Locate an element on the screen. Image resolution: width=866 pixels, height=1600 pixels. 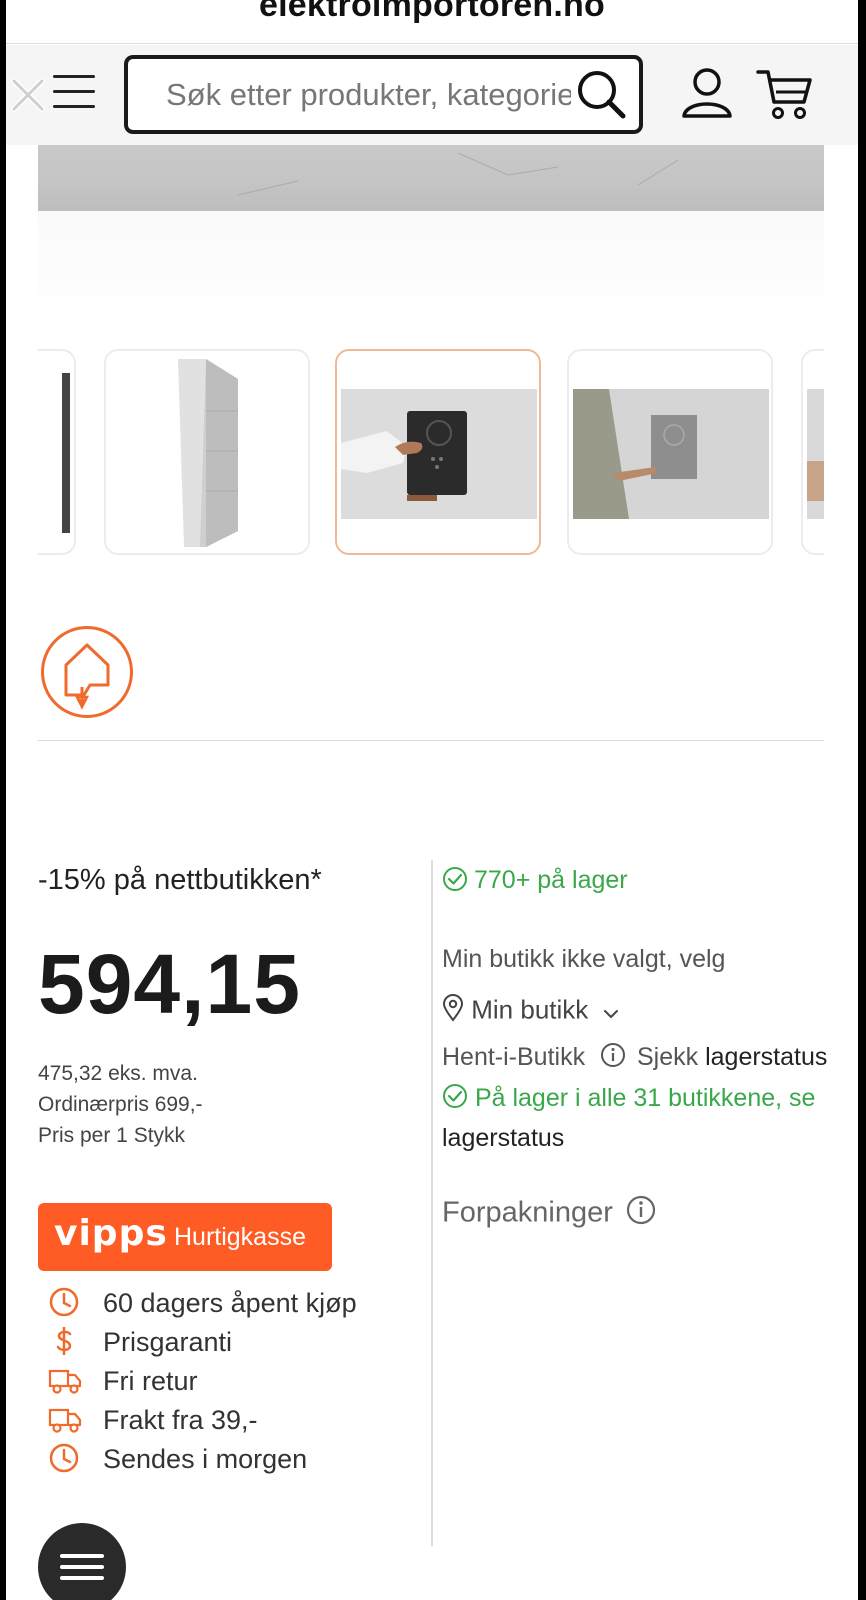
regular-price: Ordinærpris 699,- is located at coordinates (120, 1104).